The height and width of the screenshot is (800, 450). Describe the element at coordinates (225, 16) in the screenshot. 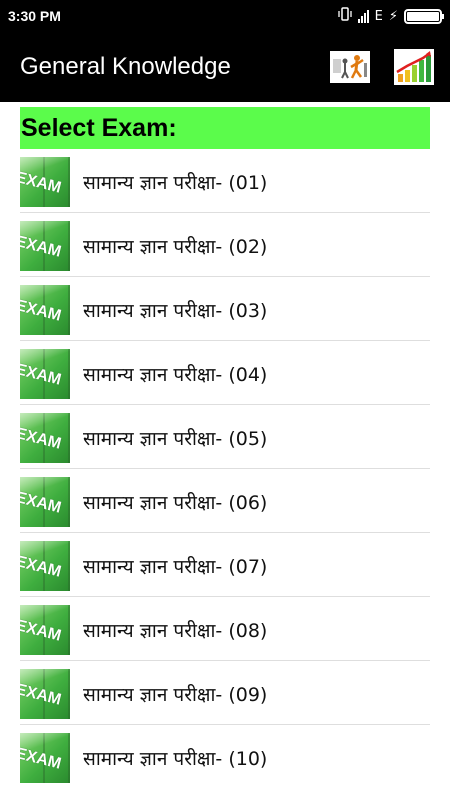

I see `status-bar: 3:30 PM E ⚡` at that location.